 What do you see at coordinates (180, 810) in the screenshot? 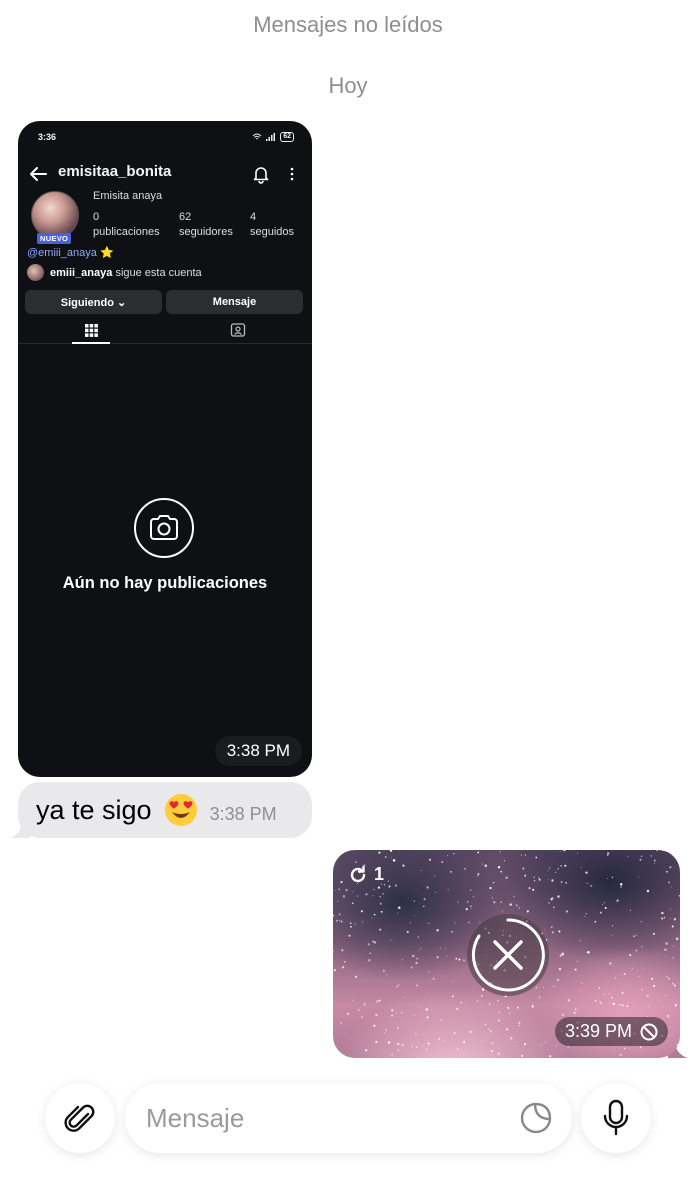
I see `heart-eyes-emoji-icon` at bounding box center [180, 810].